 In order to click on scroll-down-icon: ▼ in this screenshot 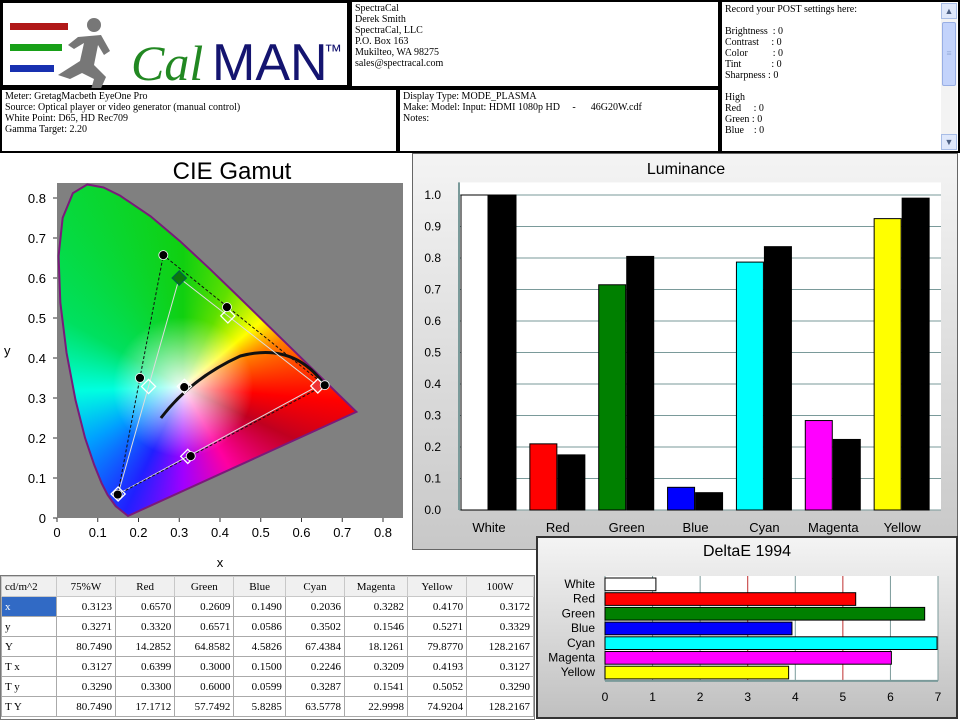, I will do `click(949, 142)`.